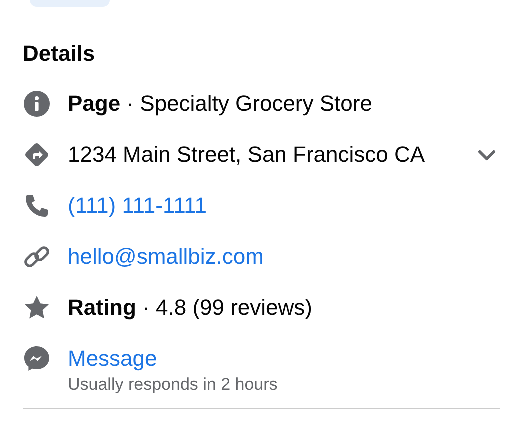 The image size is (530, 442). What do you see at coordinates (173, 385) in the screenshot?
I see `response-time-text: Usually responds in 2 hours` at bounding box center [173, 385].